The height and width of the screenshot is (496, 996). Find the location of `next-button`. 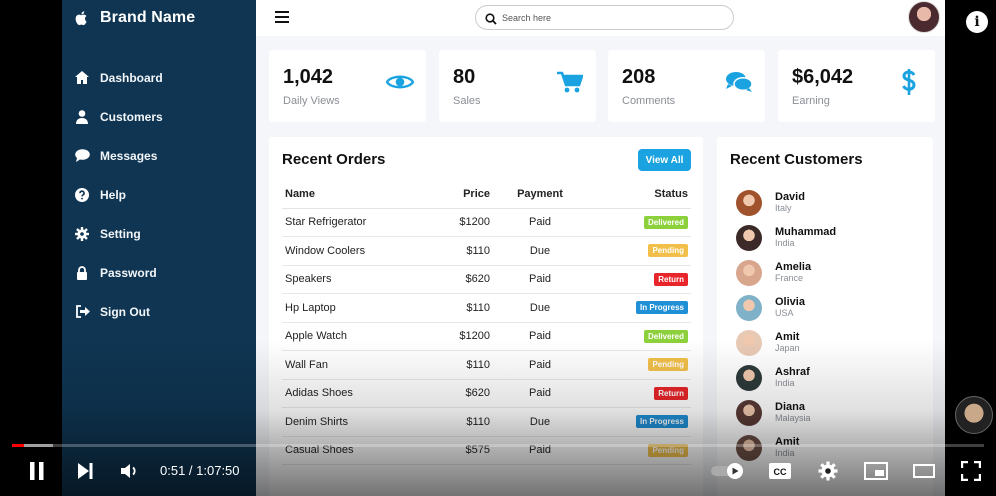

next-button is located at coordinates (85, 471).